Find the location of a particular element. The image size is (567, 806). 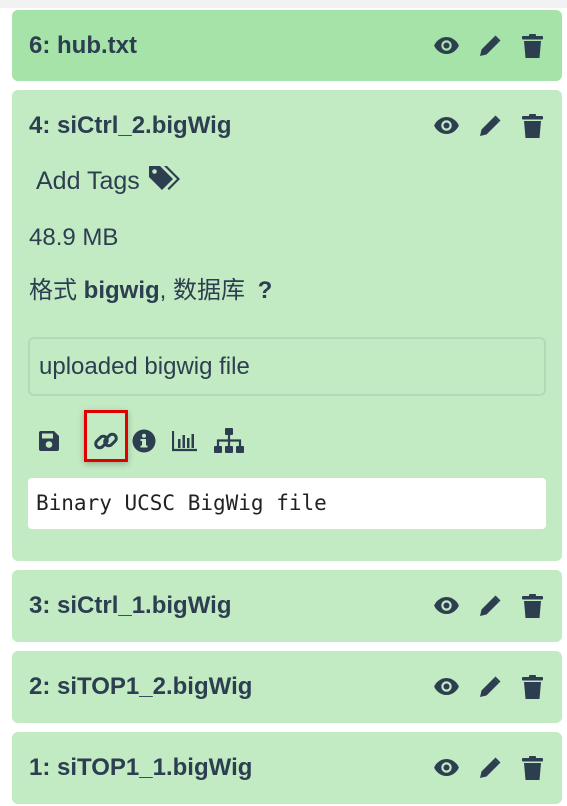

format-value: bigwig is located at coordinates (121, 290).